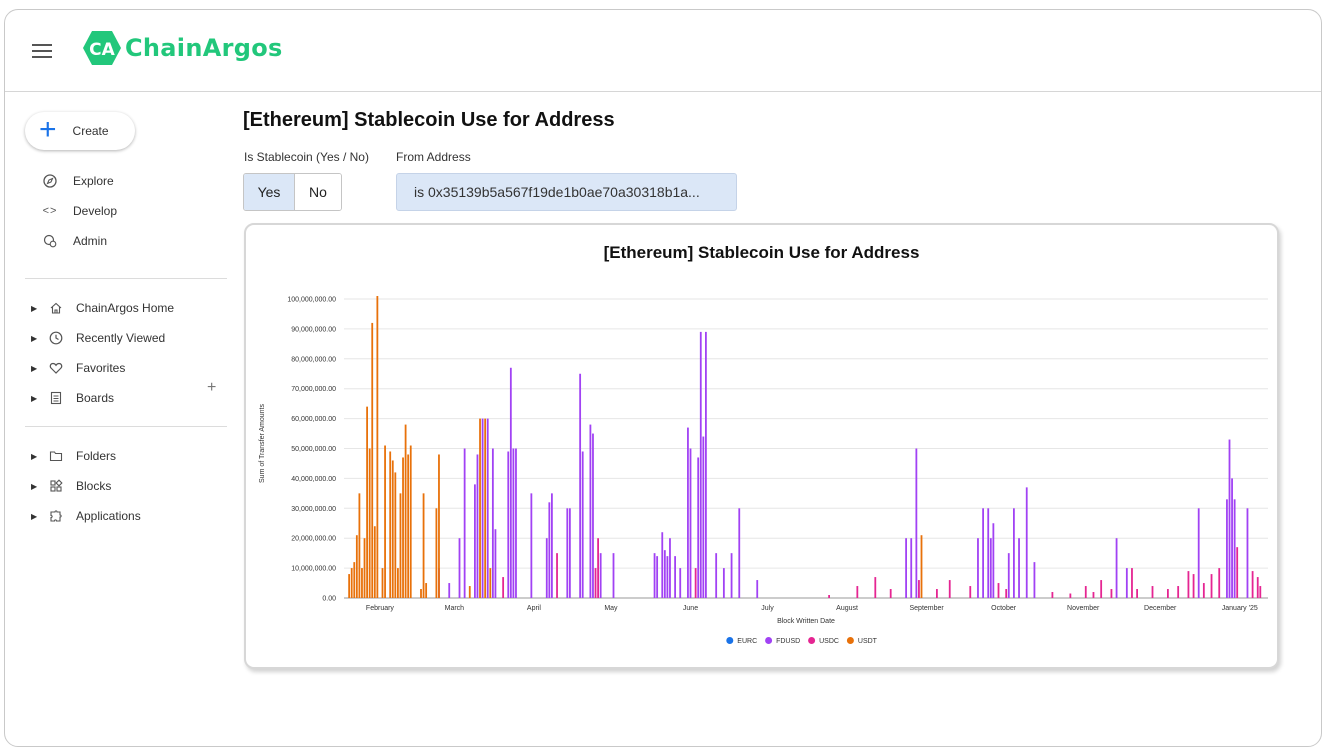  I want to click on nav-item-develop: <> Develop, so click(79, 211).